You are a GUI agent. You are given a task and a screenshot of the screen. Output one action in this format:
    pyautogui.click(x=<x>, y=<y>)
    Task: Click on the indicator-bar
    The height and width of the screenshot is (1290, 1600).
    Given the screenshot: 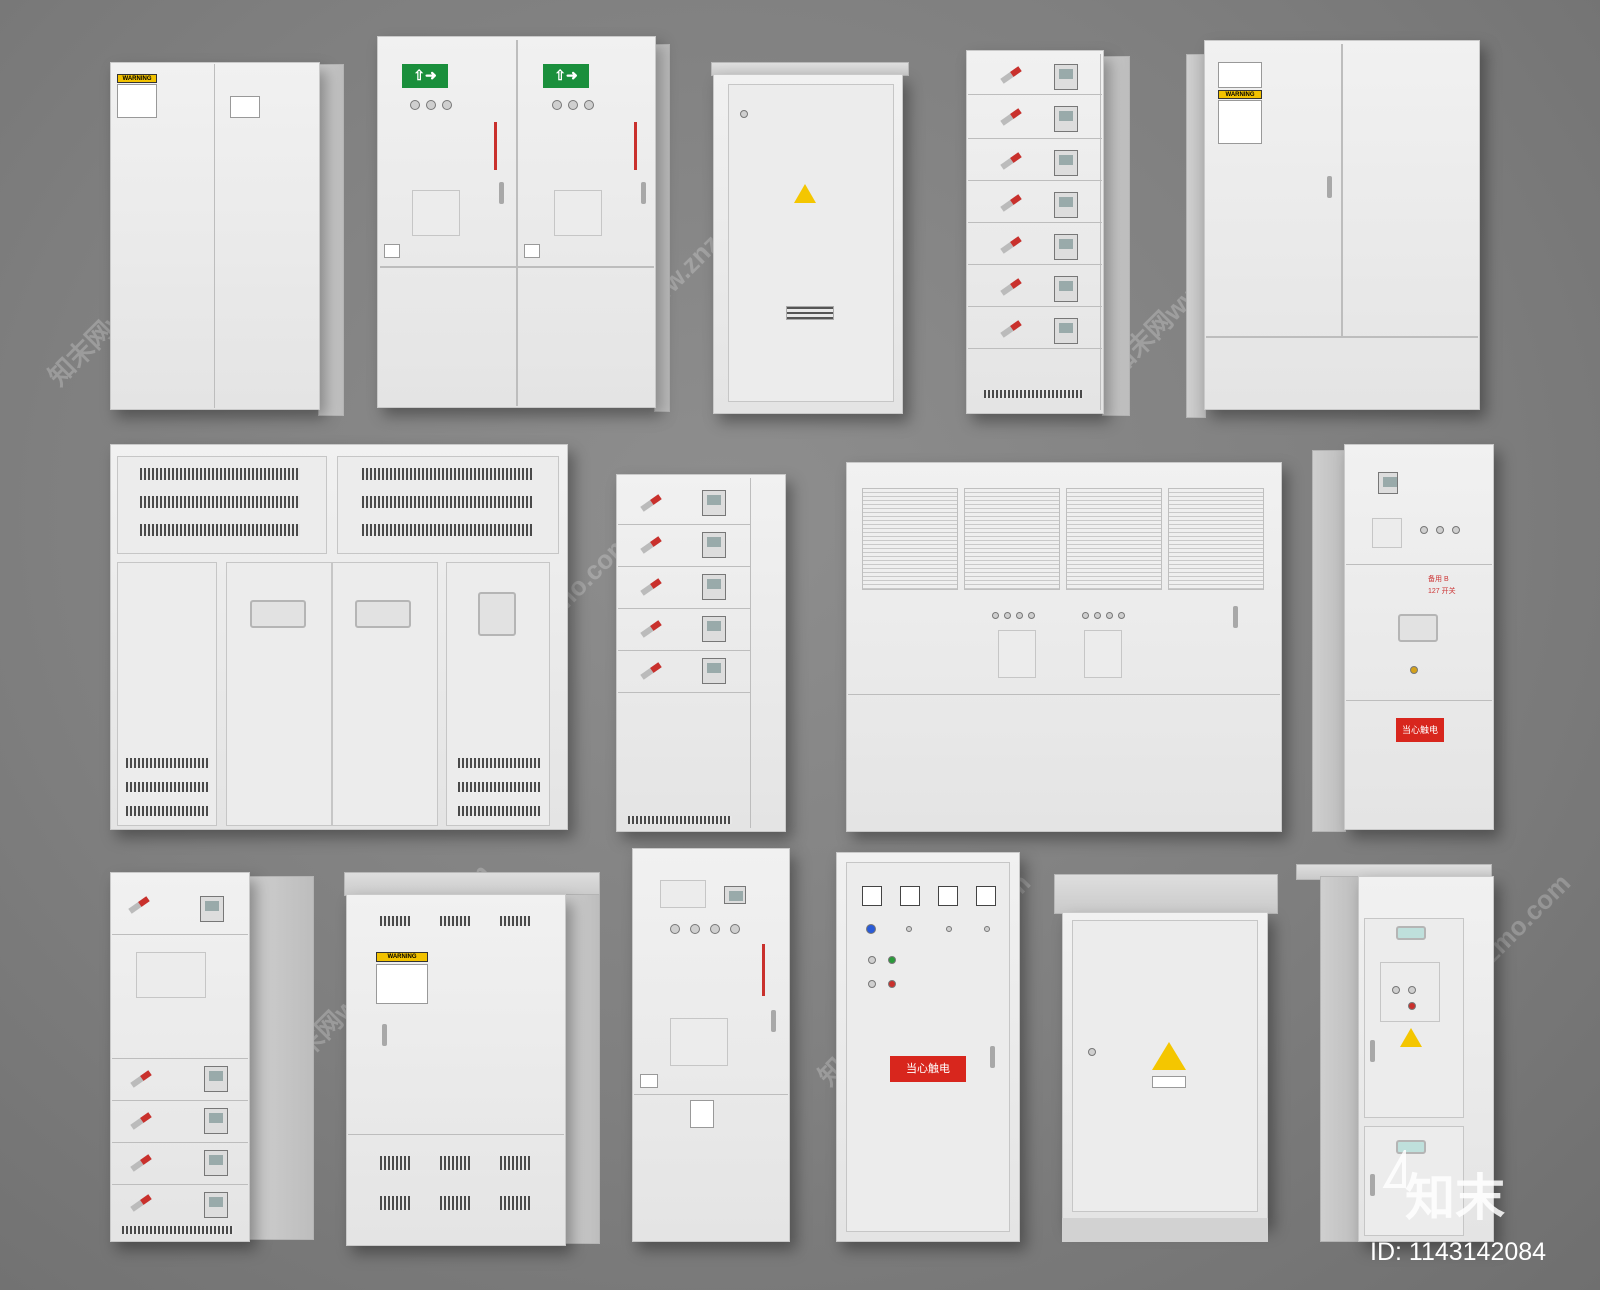 What is the action you would take?
    pyautogui.click(x=763, y=970)
    